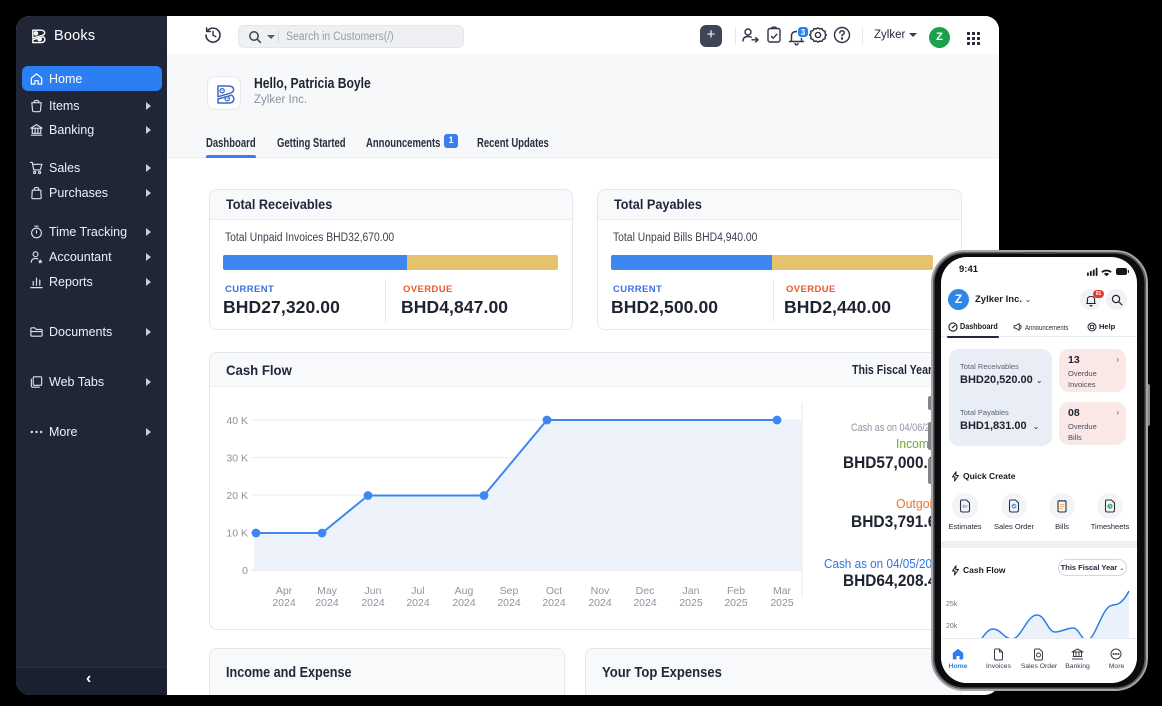 Image resolution: width=1162 pixels, height=706 pixels. I want to click on svg-text: Feb, so click(736, 591).